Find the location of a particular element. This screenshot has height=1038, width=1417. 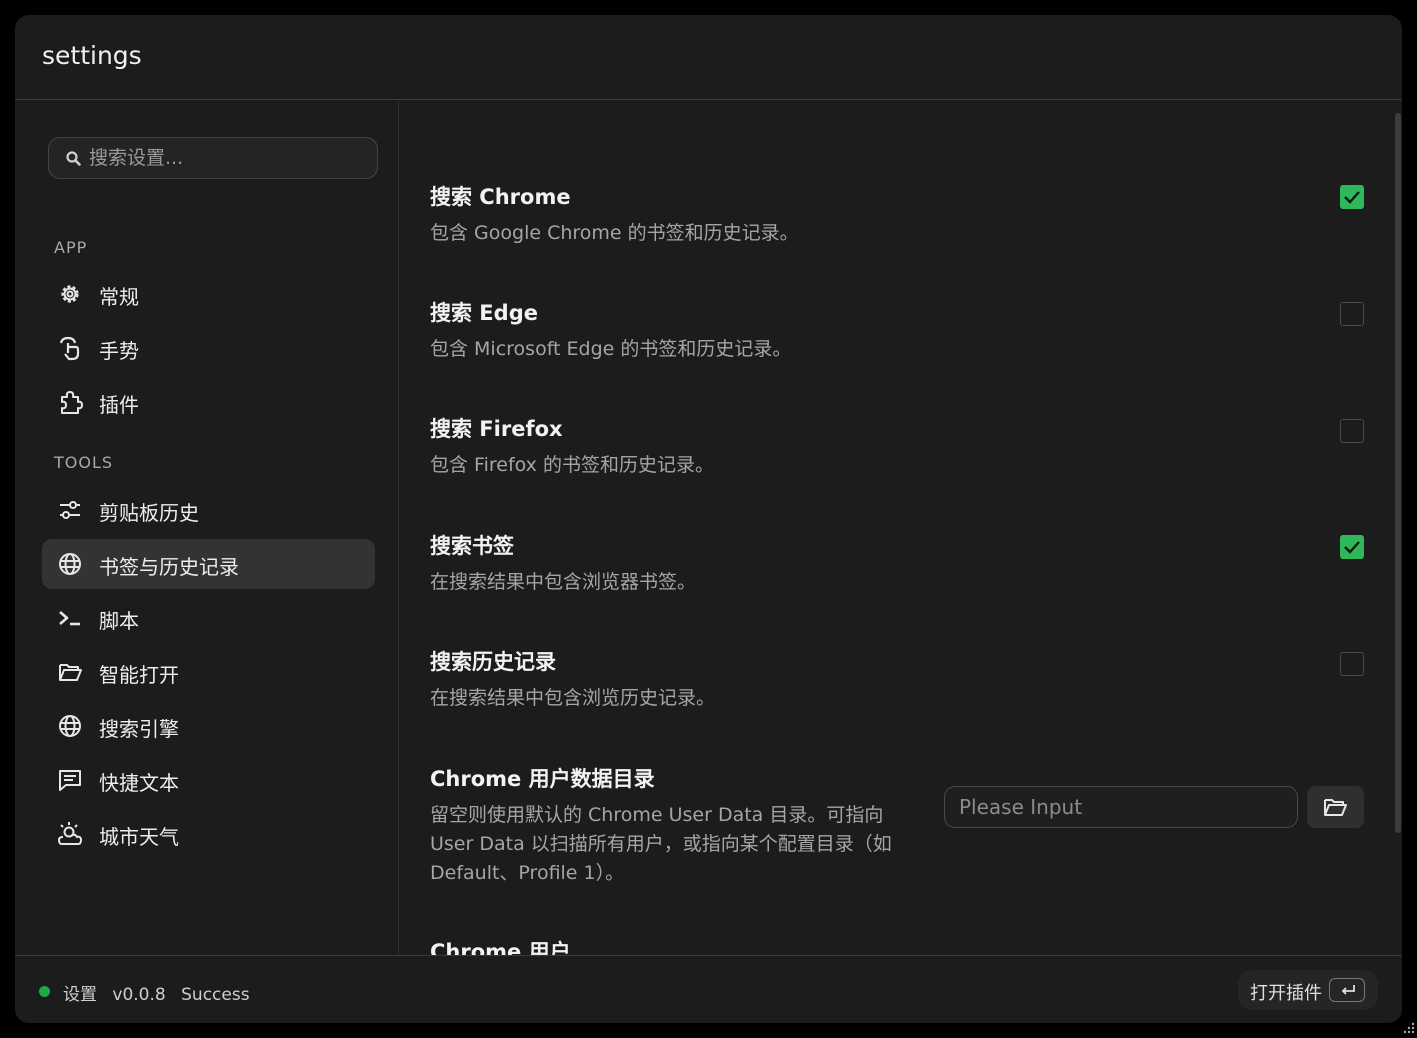

sidebar-item-plugins: 插件 is located at coordinates (208, 402).